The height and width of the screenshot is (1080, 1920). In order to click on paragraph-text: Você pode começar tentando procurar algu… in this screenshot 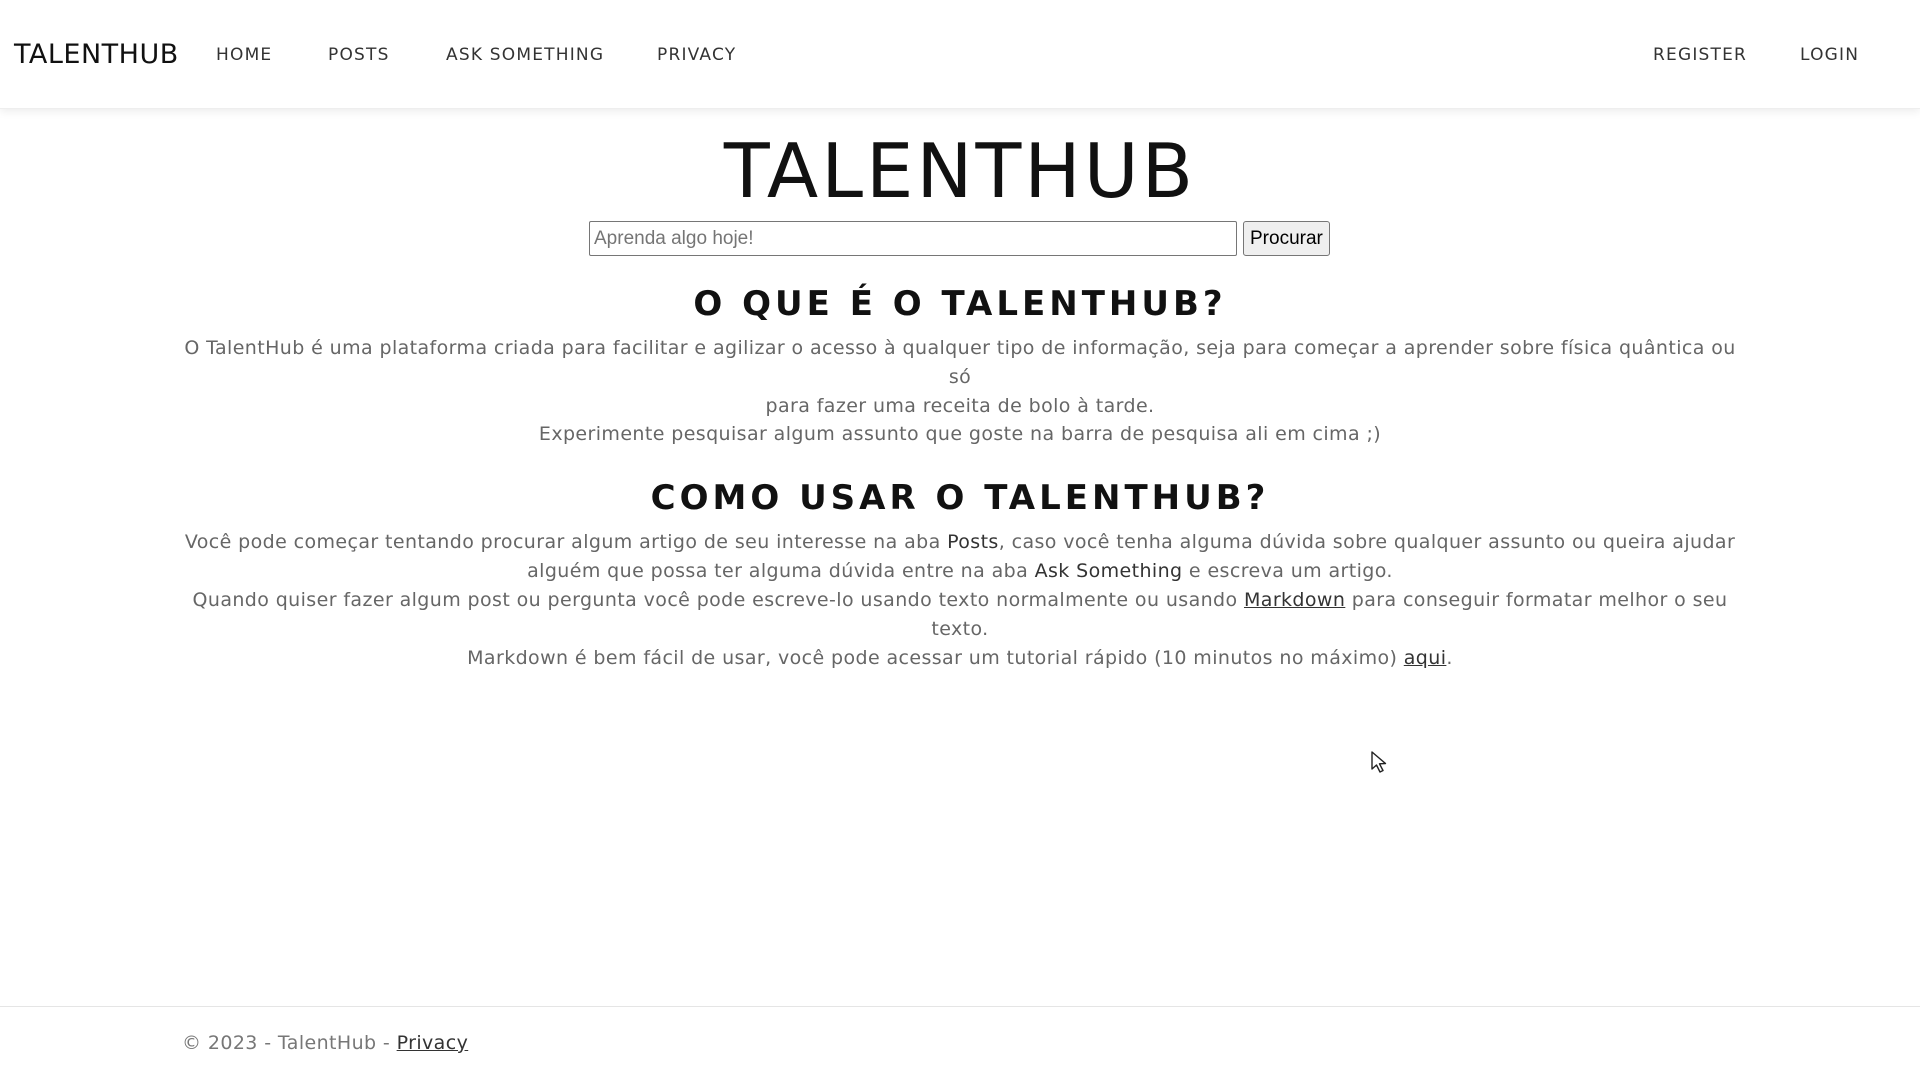, I will do `click(566, 542)`.